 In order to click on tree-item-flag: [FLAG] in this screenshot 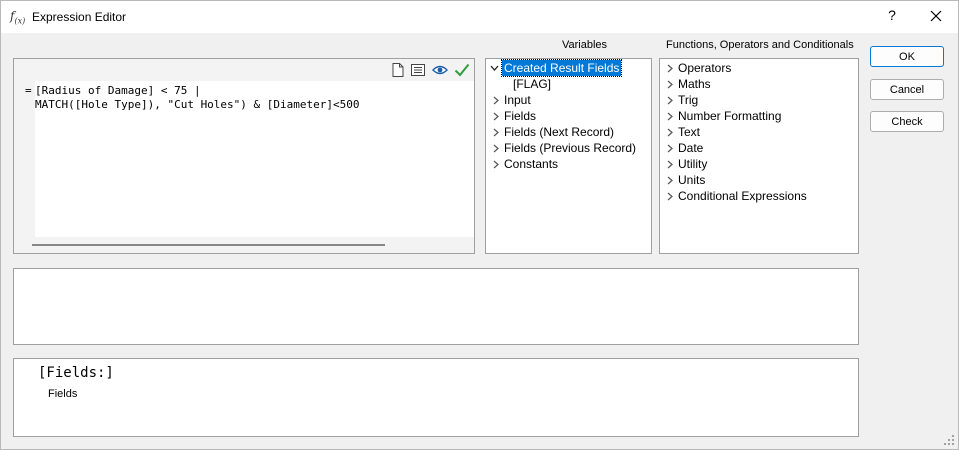, I will do `click(532, 84)`.